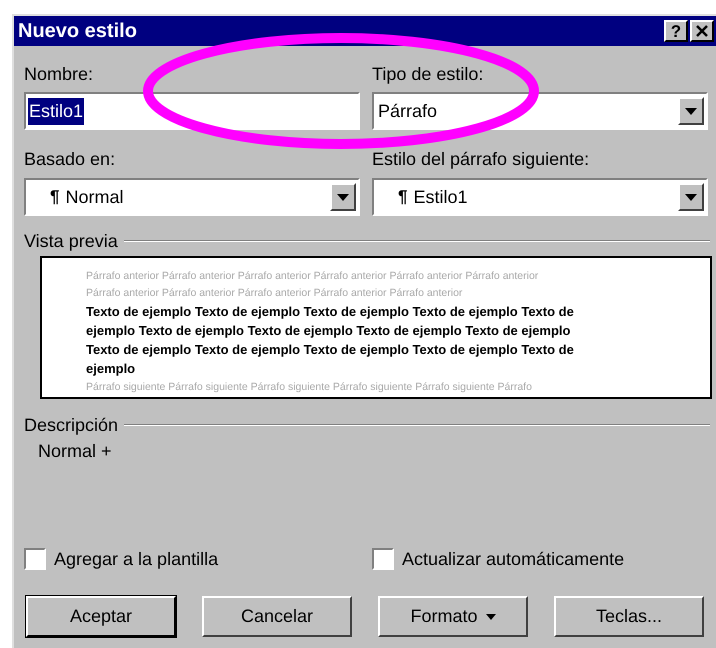 The image size is (716, 648). Describe the element at coordinates (70, 159) in the screenshot. I see `field-label: Basado en:` at that location.